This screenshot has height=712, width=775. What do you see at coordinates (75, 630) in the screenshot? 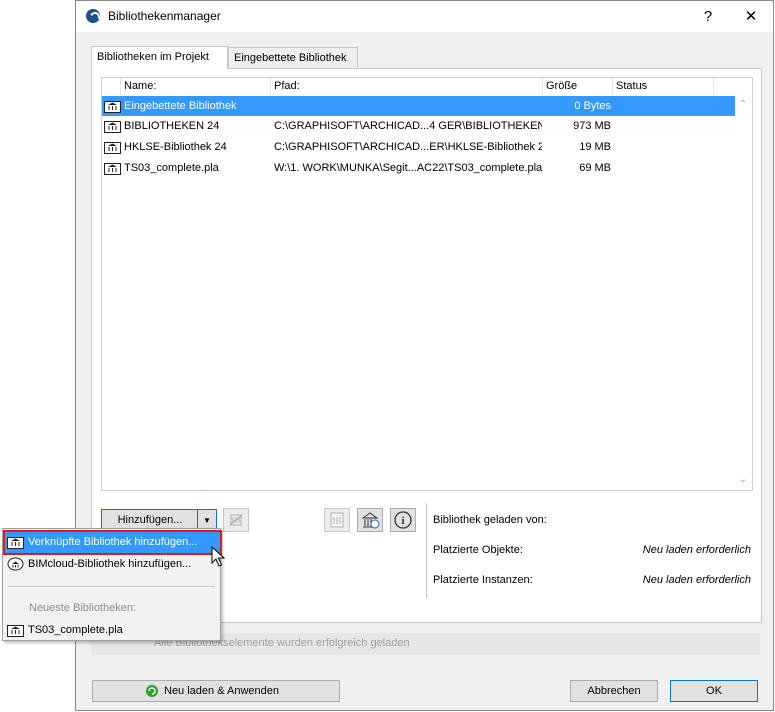
I see `menu-item-label: TS03_complete.pla` at bounding box center [75, 630].